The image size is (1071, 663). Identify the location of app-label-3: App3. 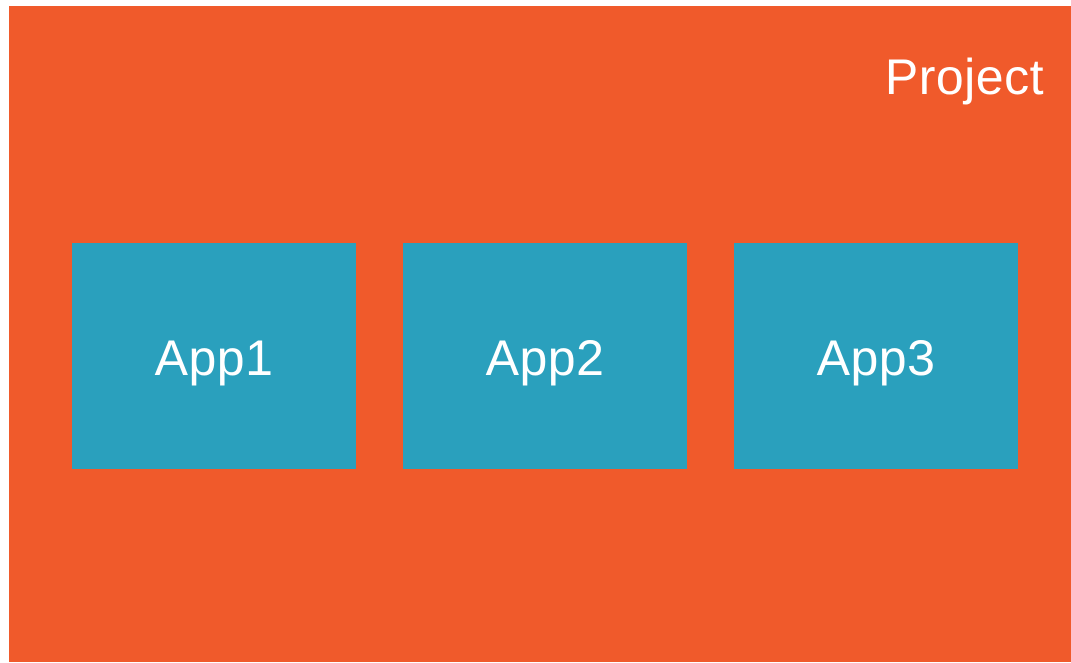
(876, 358).